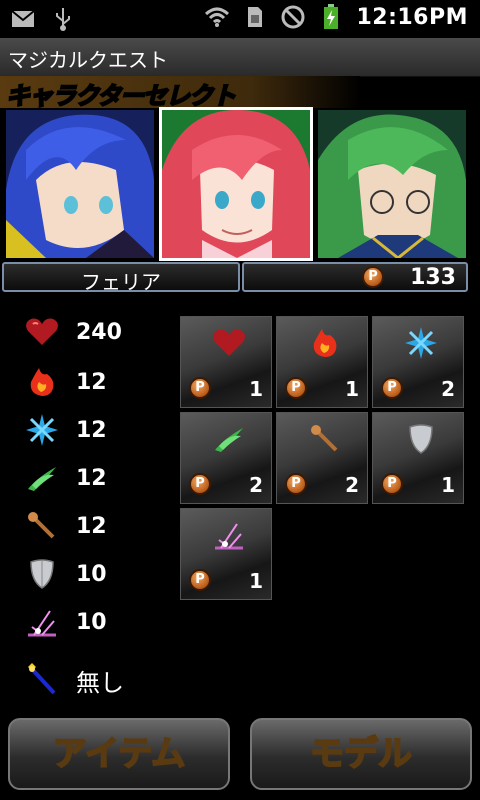  What do you see at coordinates (73, 680) in the screenshot?
I see `equipment-slot: 無し` at bounding box center [73, 680].